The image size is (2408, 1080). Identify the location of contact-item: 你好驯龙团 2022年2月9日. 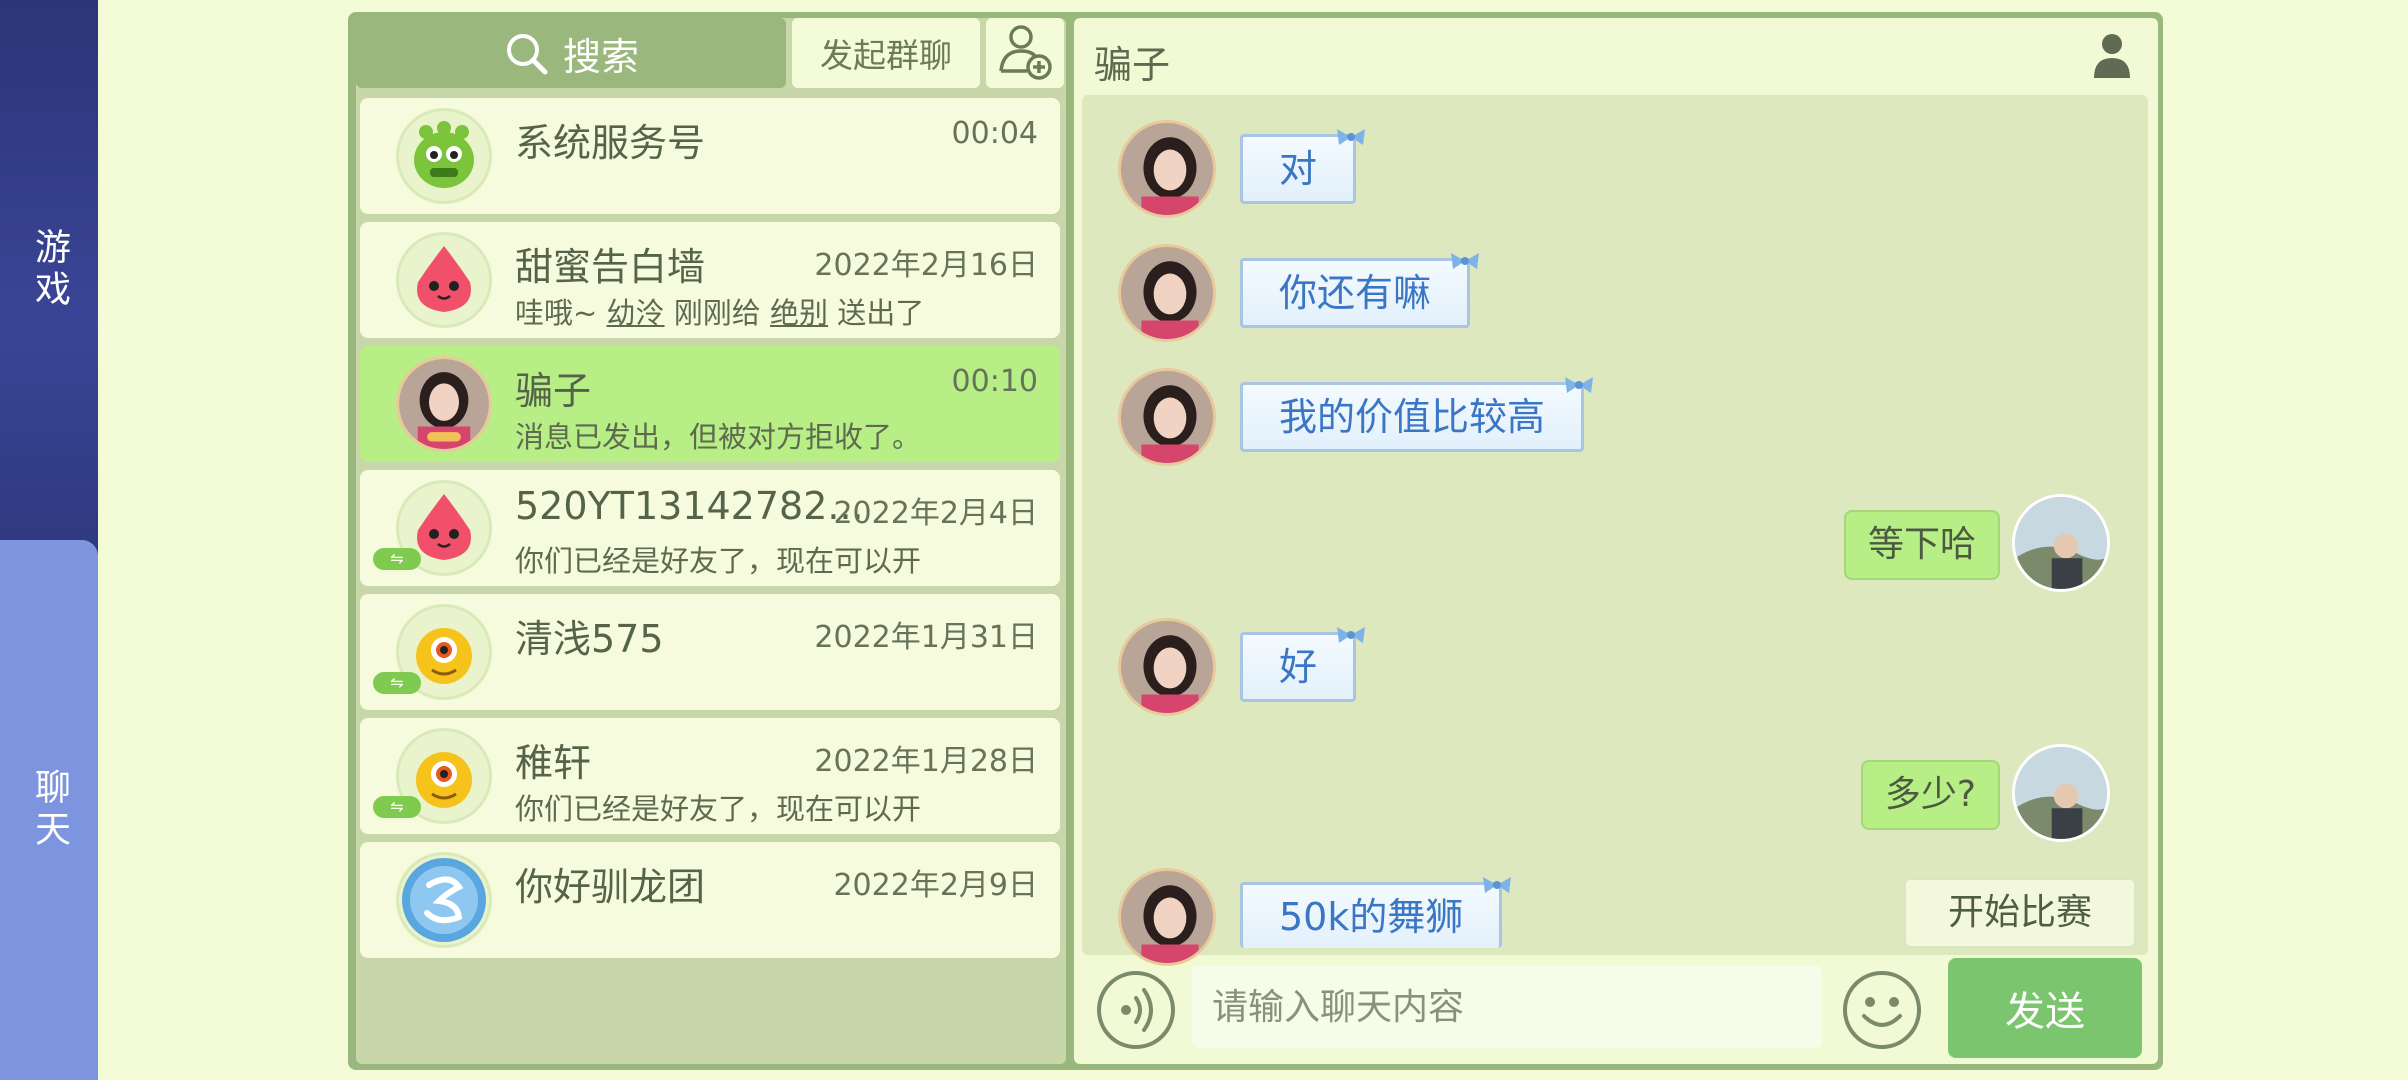
(710, 900).